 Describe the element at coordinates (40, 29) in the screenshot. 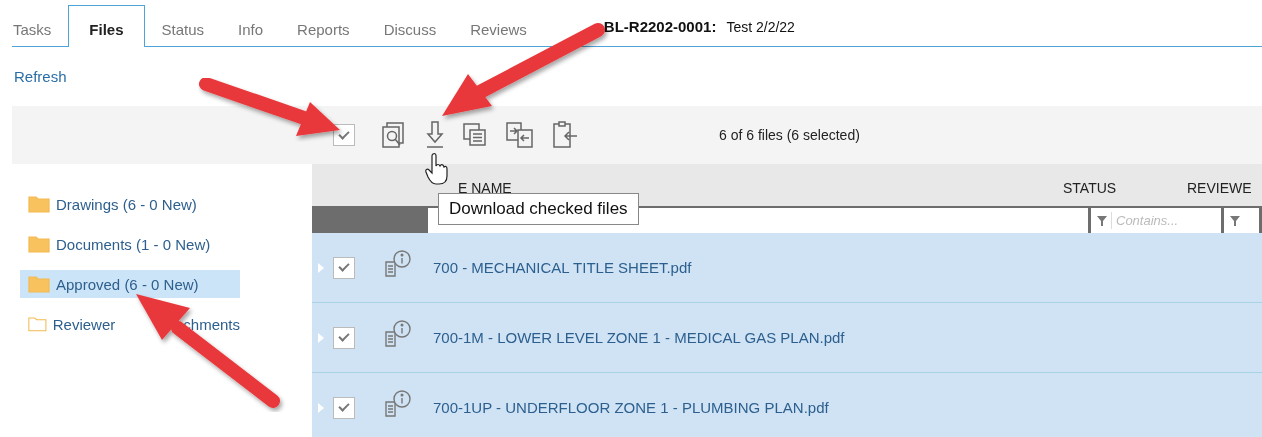

I see `tab: Tasks` at that location.